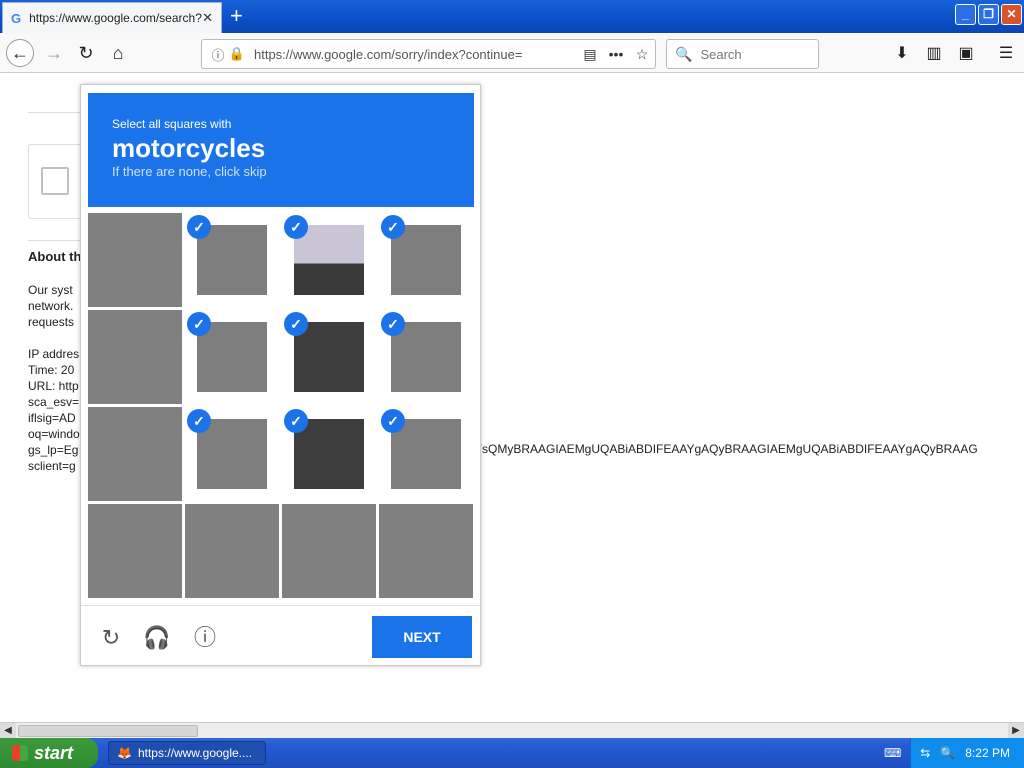  What do you see at coordinates (422, 637) in the screenshot?
I see `next-button: NEXT` at bounding box center [422, 637].